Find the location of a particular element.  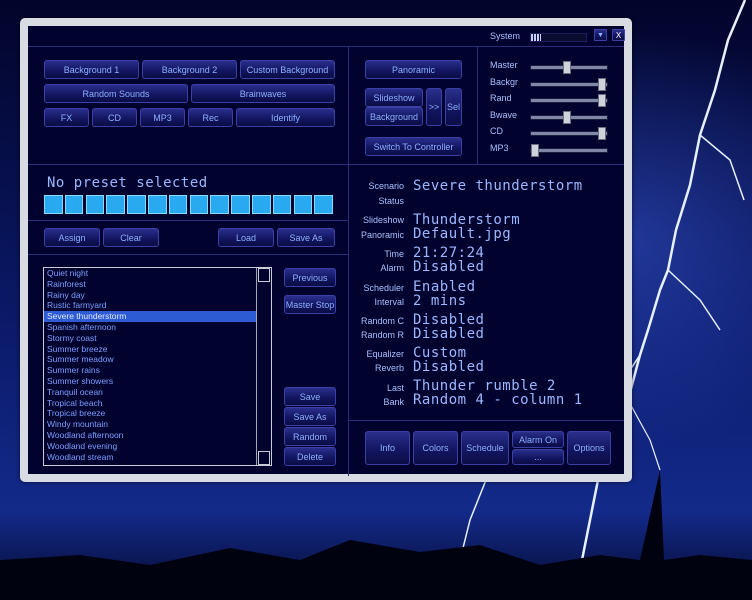

alarm-label: Alarm is located at coordinates (392, 268).